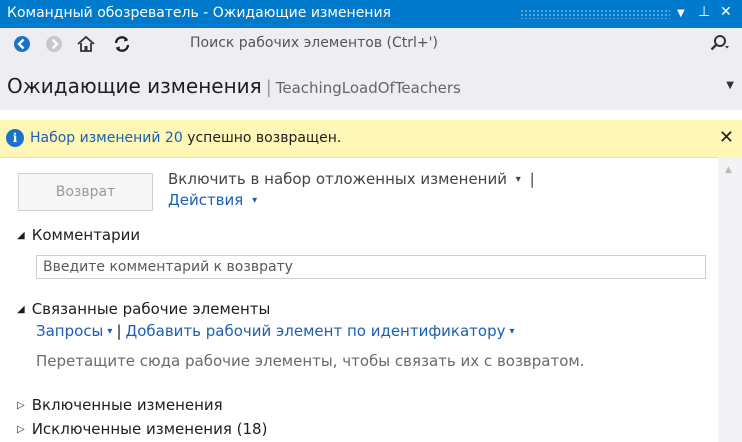 This screenshot has width=742, height=442. Describe the element at coordinates (86, 235) in the screenshot. I see `section-comments-label: Комментарии` at that location.